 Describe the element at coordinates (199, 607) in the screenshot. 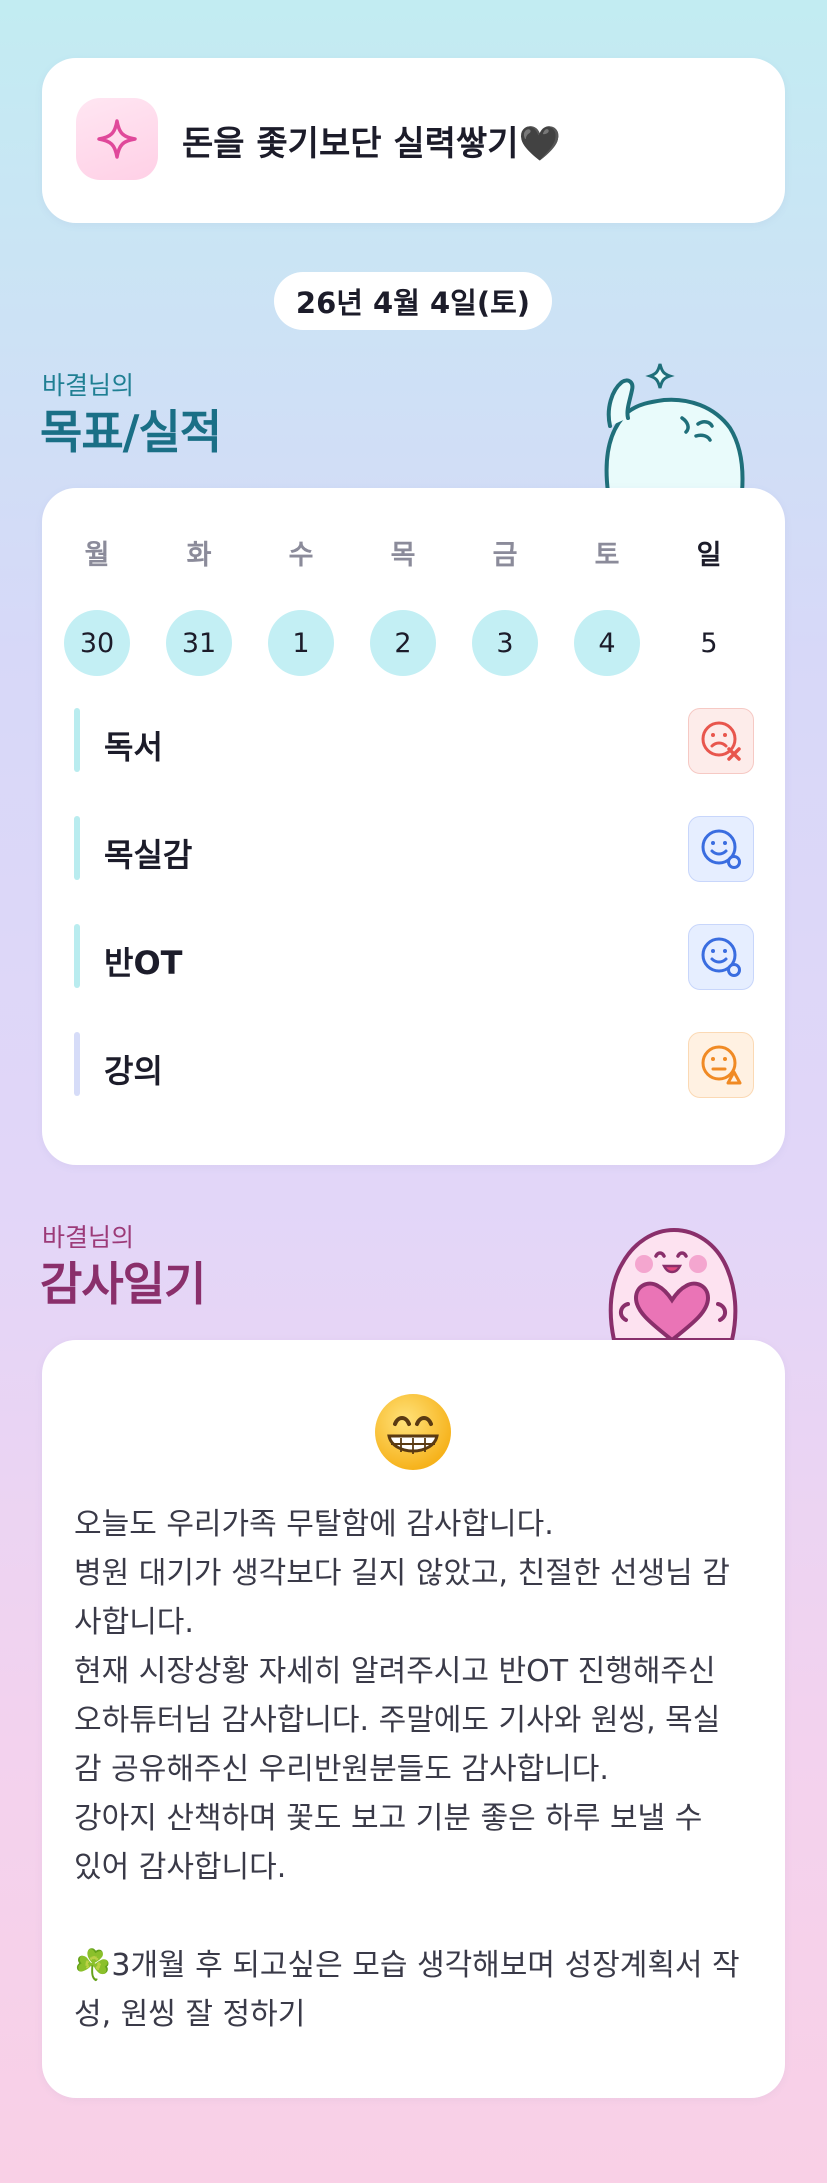

I see `day-tuesday: 화 31` at that location.